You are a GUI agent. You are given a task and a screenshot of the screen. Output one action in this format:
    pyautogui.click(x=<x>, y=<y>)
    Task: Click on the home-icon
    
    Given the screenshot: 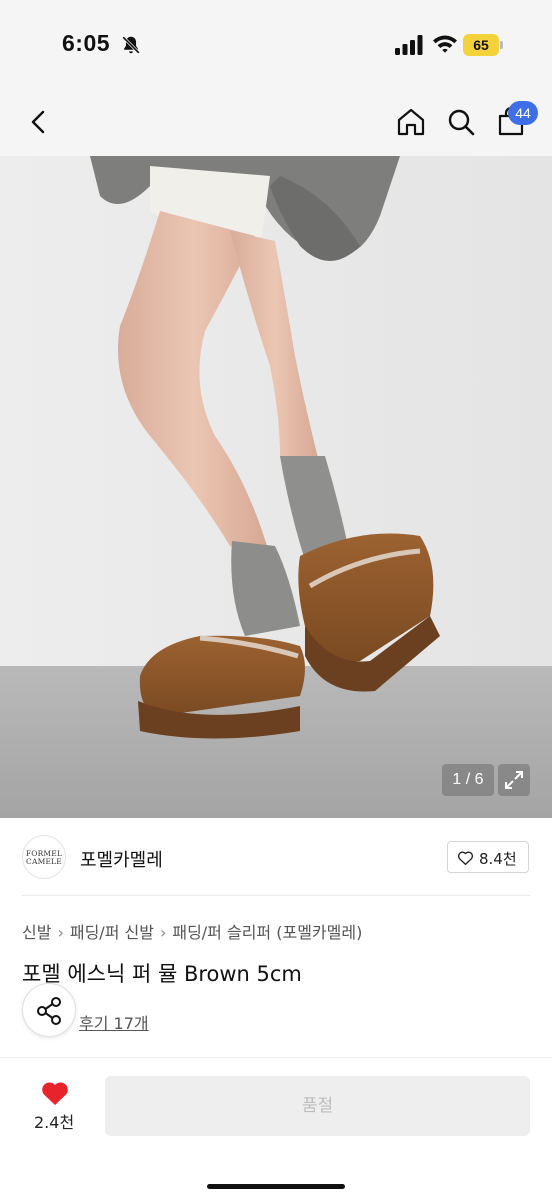 What is the action you would take?
    pyautogui.click(x=411, y=122)
    